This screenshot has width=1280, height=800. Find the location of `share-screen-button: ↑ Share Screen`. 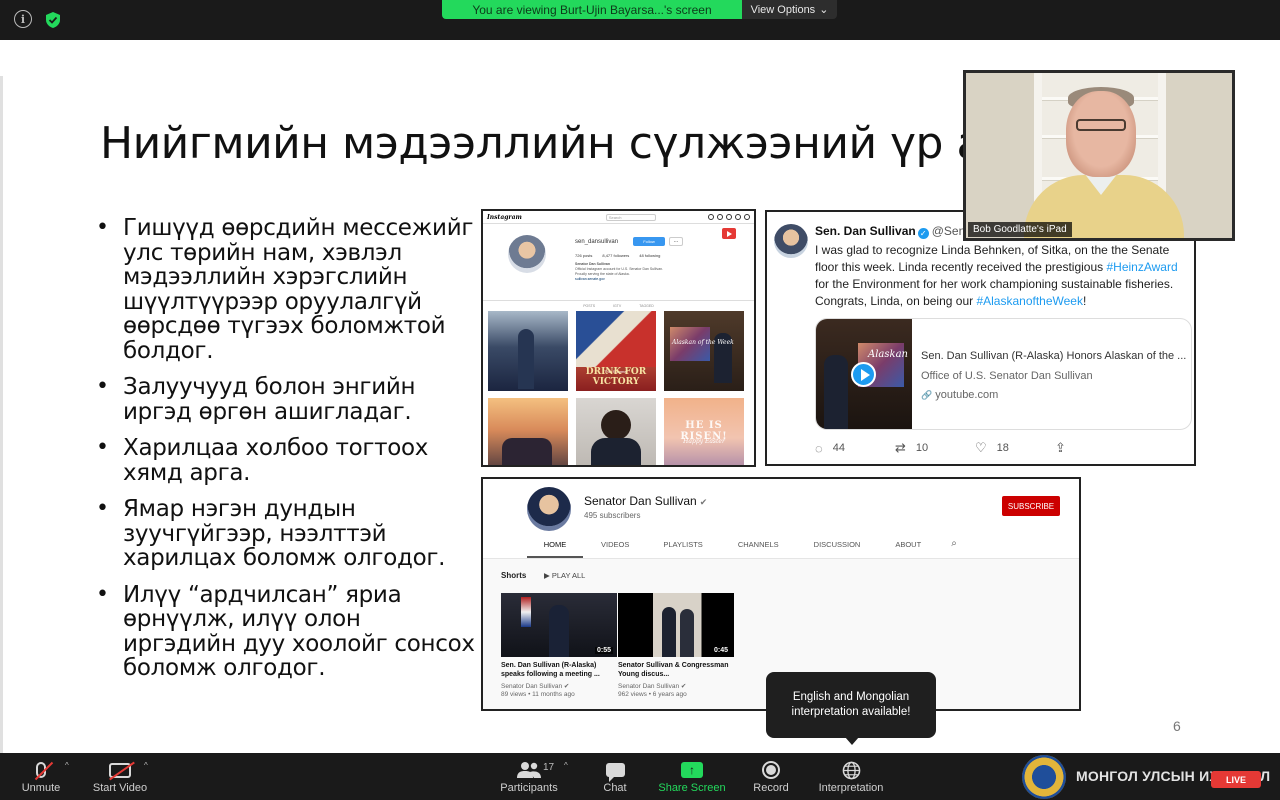

share-screen-button: ↑ Share Screen is located at coordinates (692, 778).